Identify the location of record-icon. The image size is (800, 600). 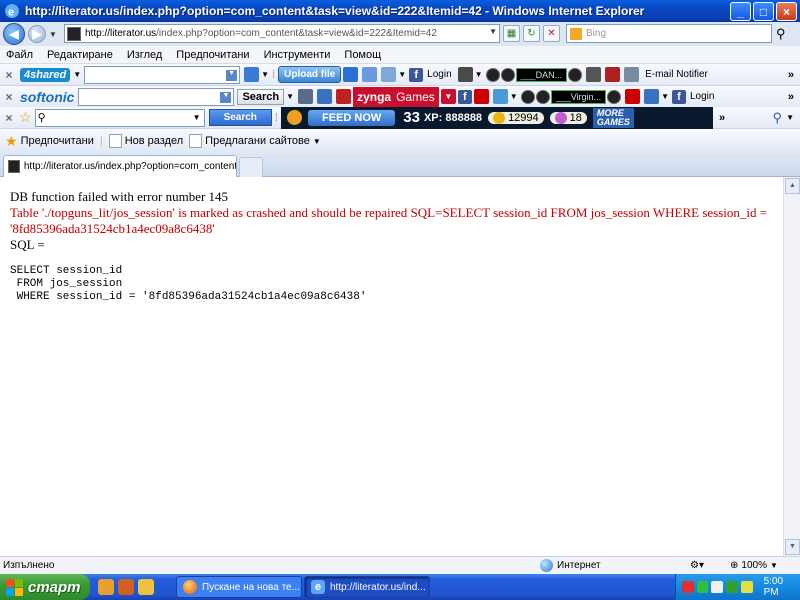
(613, 74).